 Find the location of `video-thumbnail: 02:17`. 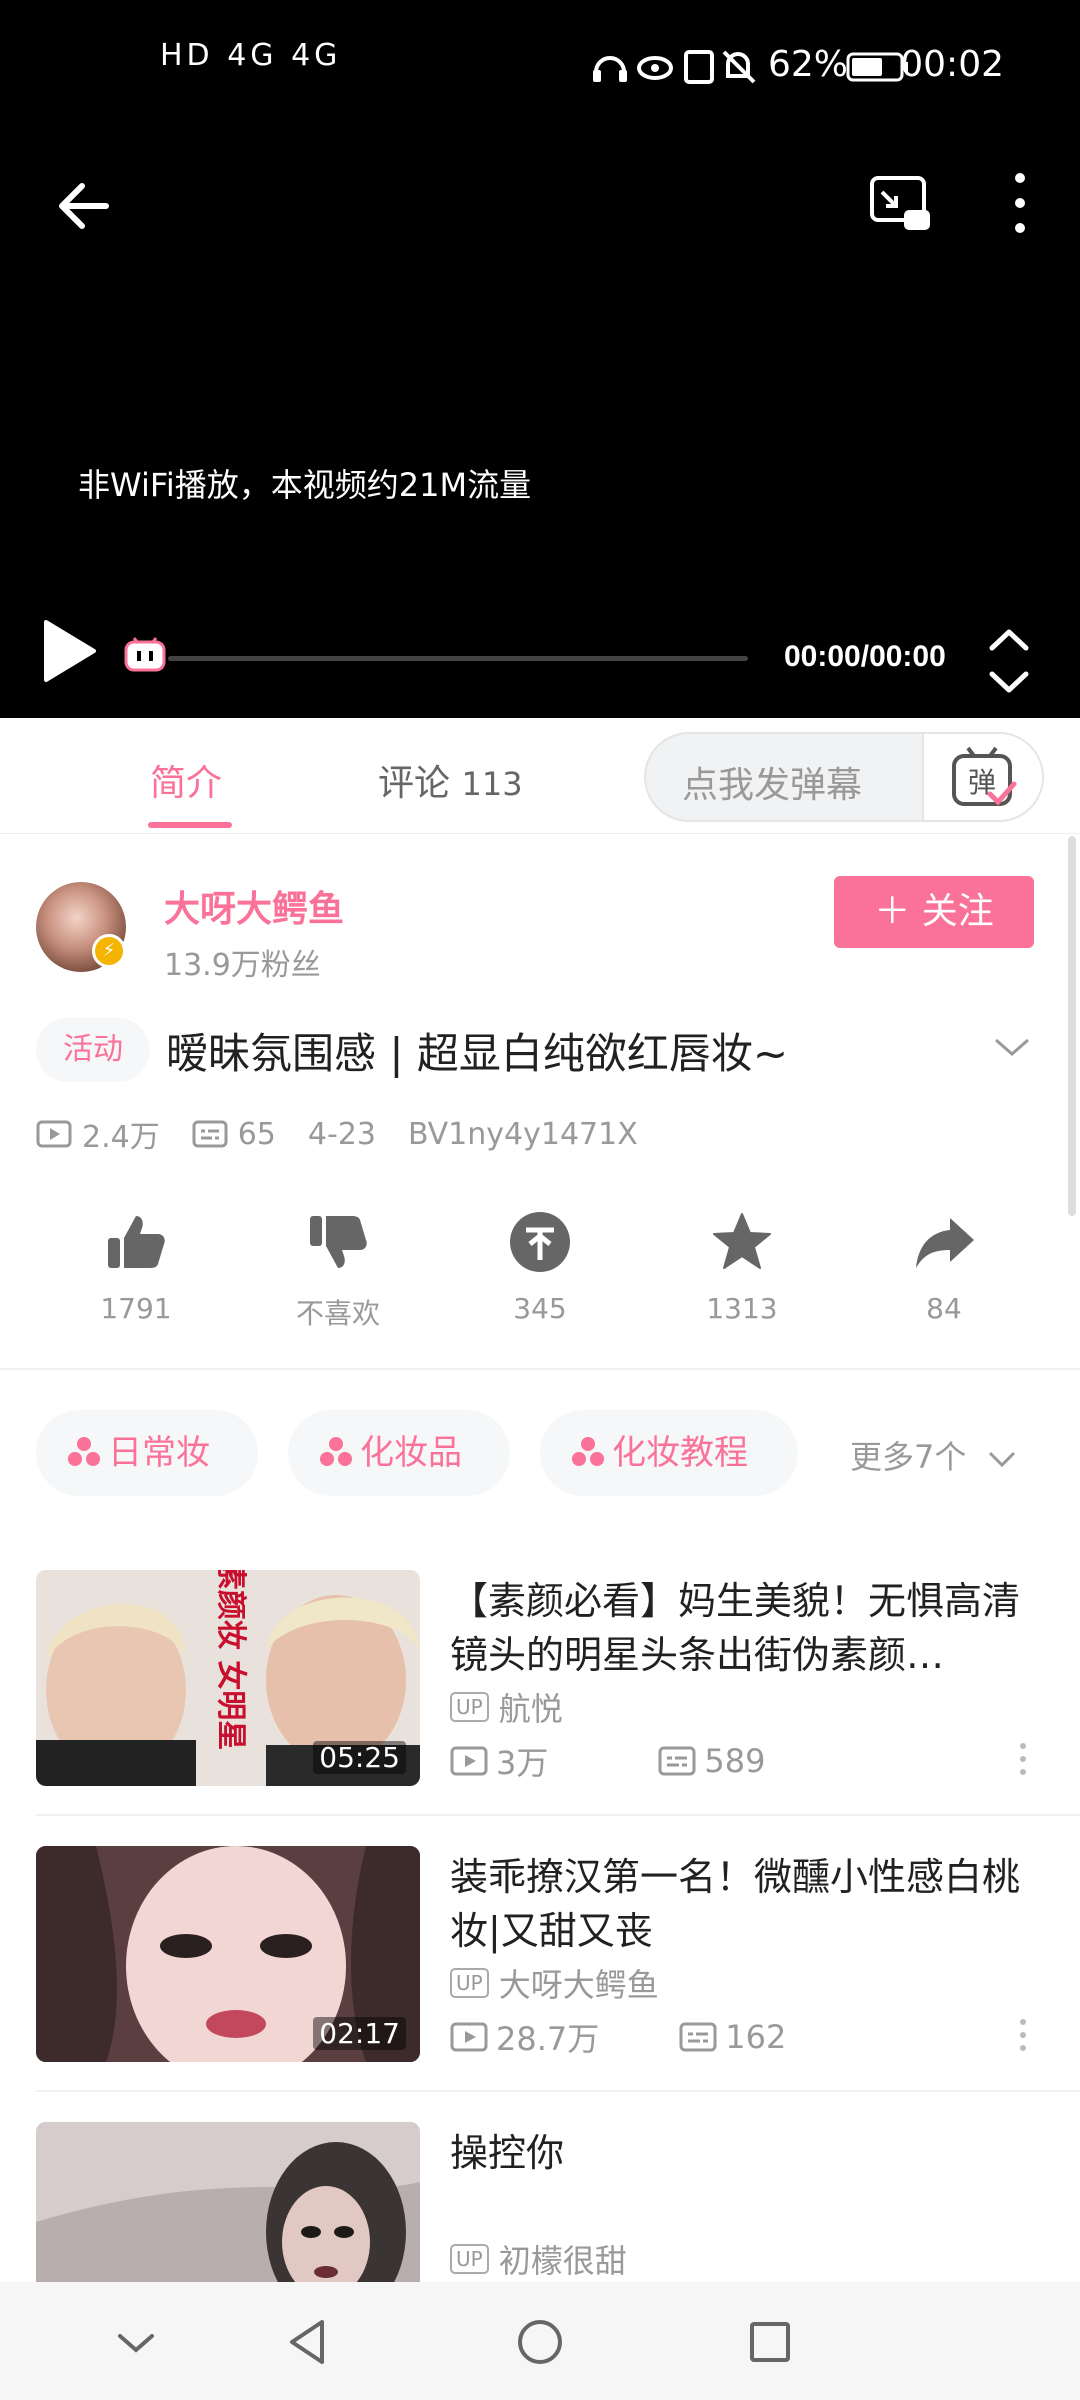

video-thumbnail: 02:17 is located at coordinates (228, 1954).